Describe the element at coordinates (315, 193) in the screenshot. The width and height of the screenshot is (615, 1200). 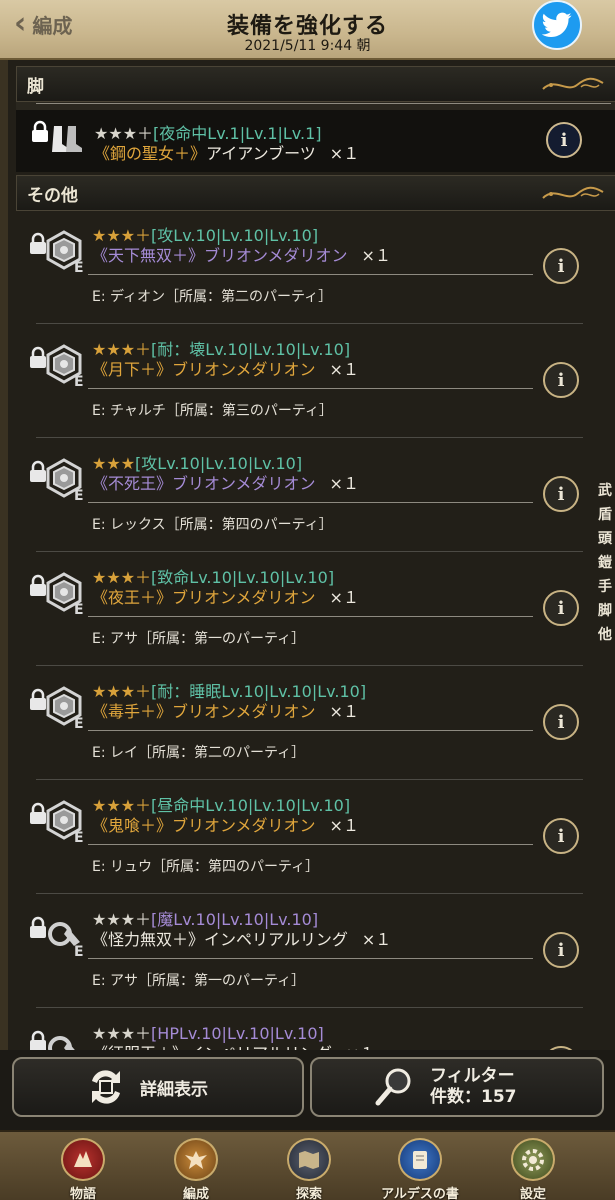
I see `section-header-other: その他` at that location.